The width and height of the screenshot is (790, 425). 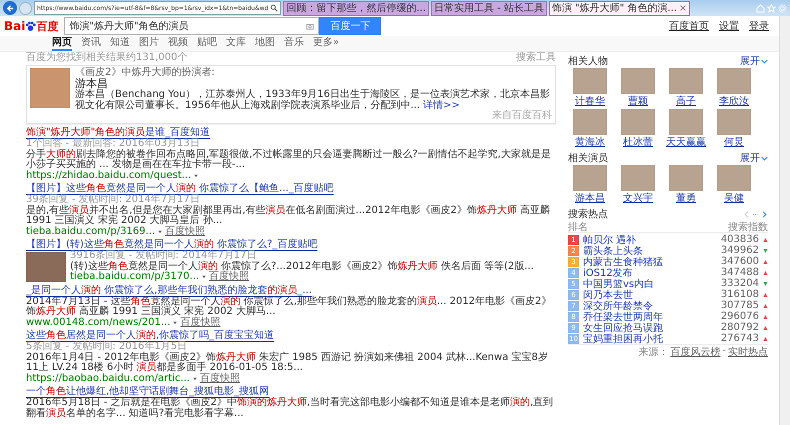 I want to click on search-index: 333204, so click(x=739, y=283).